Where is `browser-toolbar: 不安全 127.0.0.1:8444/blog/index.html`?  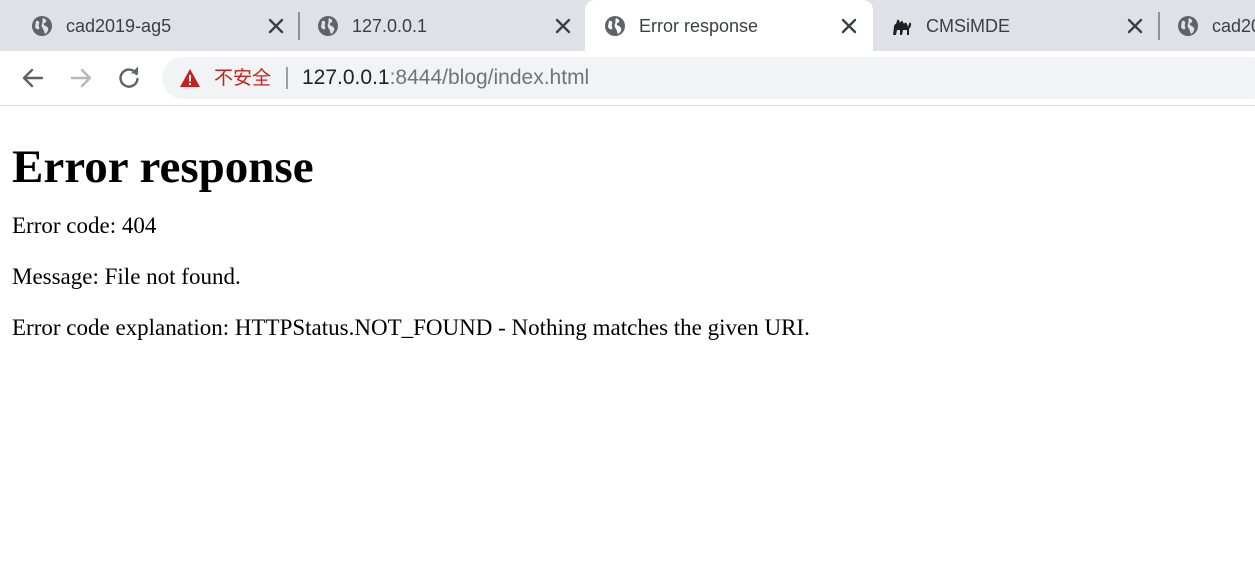
browser-toolbar: 不安全 127.0.0.1:8444/blog/index.html is located at coordinates (627, 78).